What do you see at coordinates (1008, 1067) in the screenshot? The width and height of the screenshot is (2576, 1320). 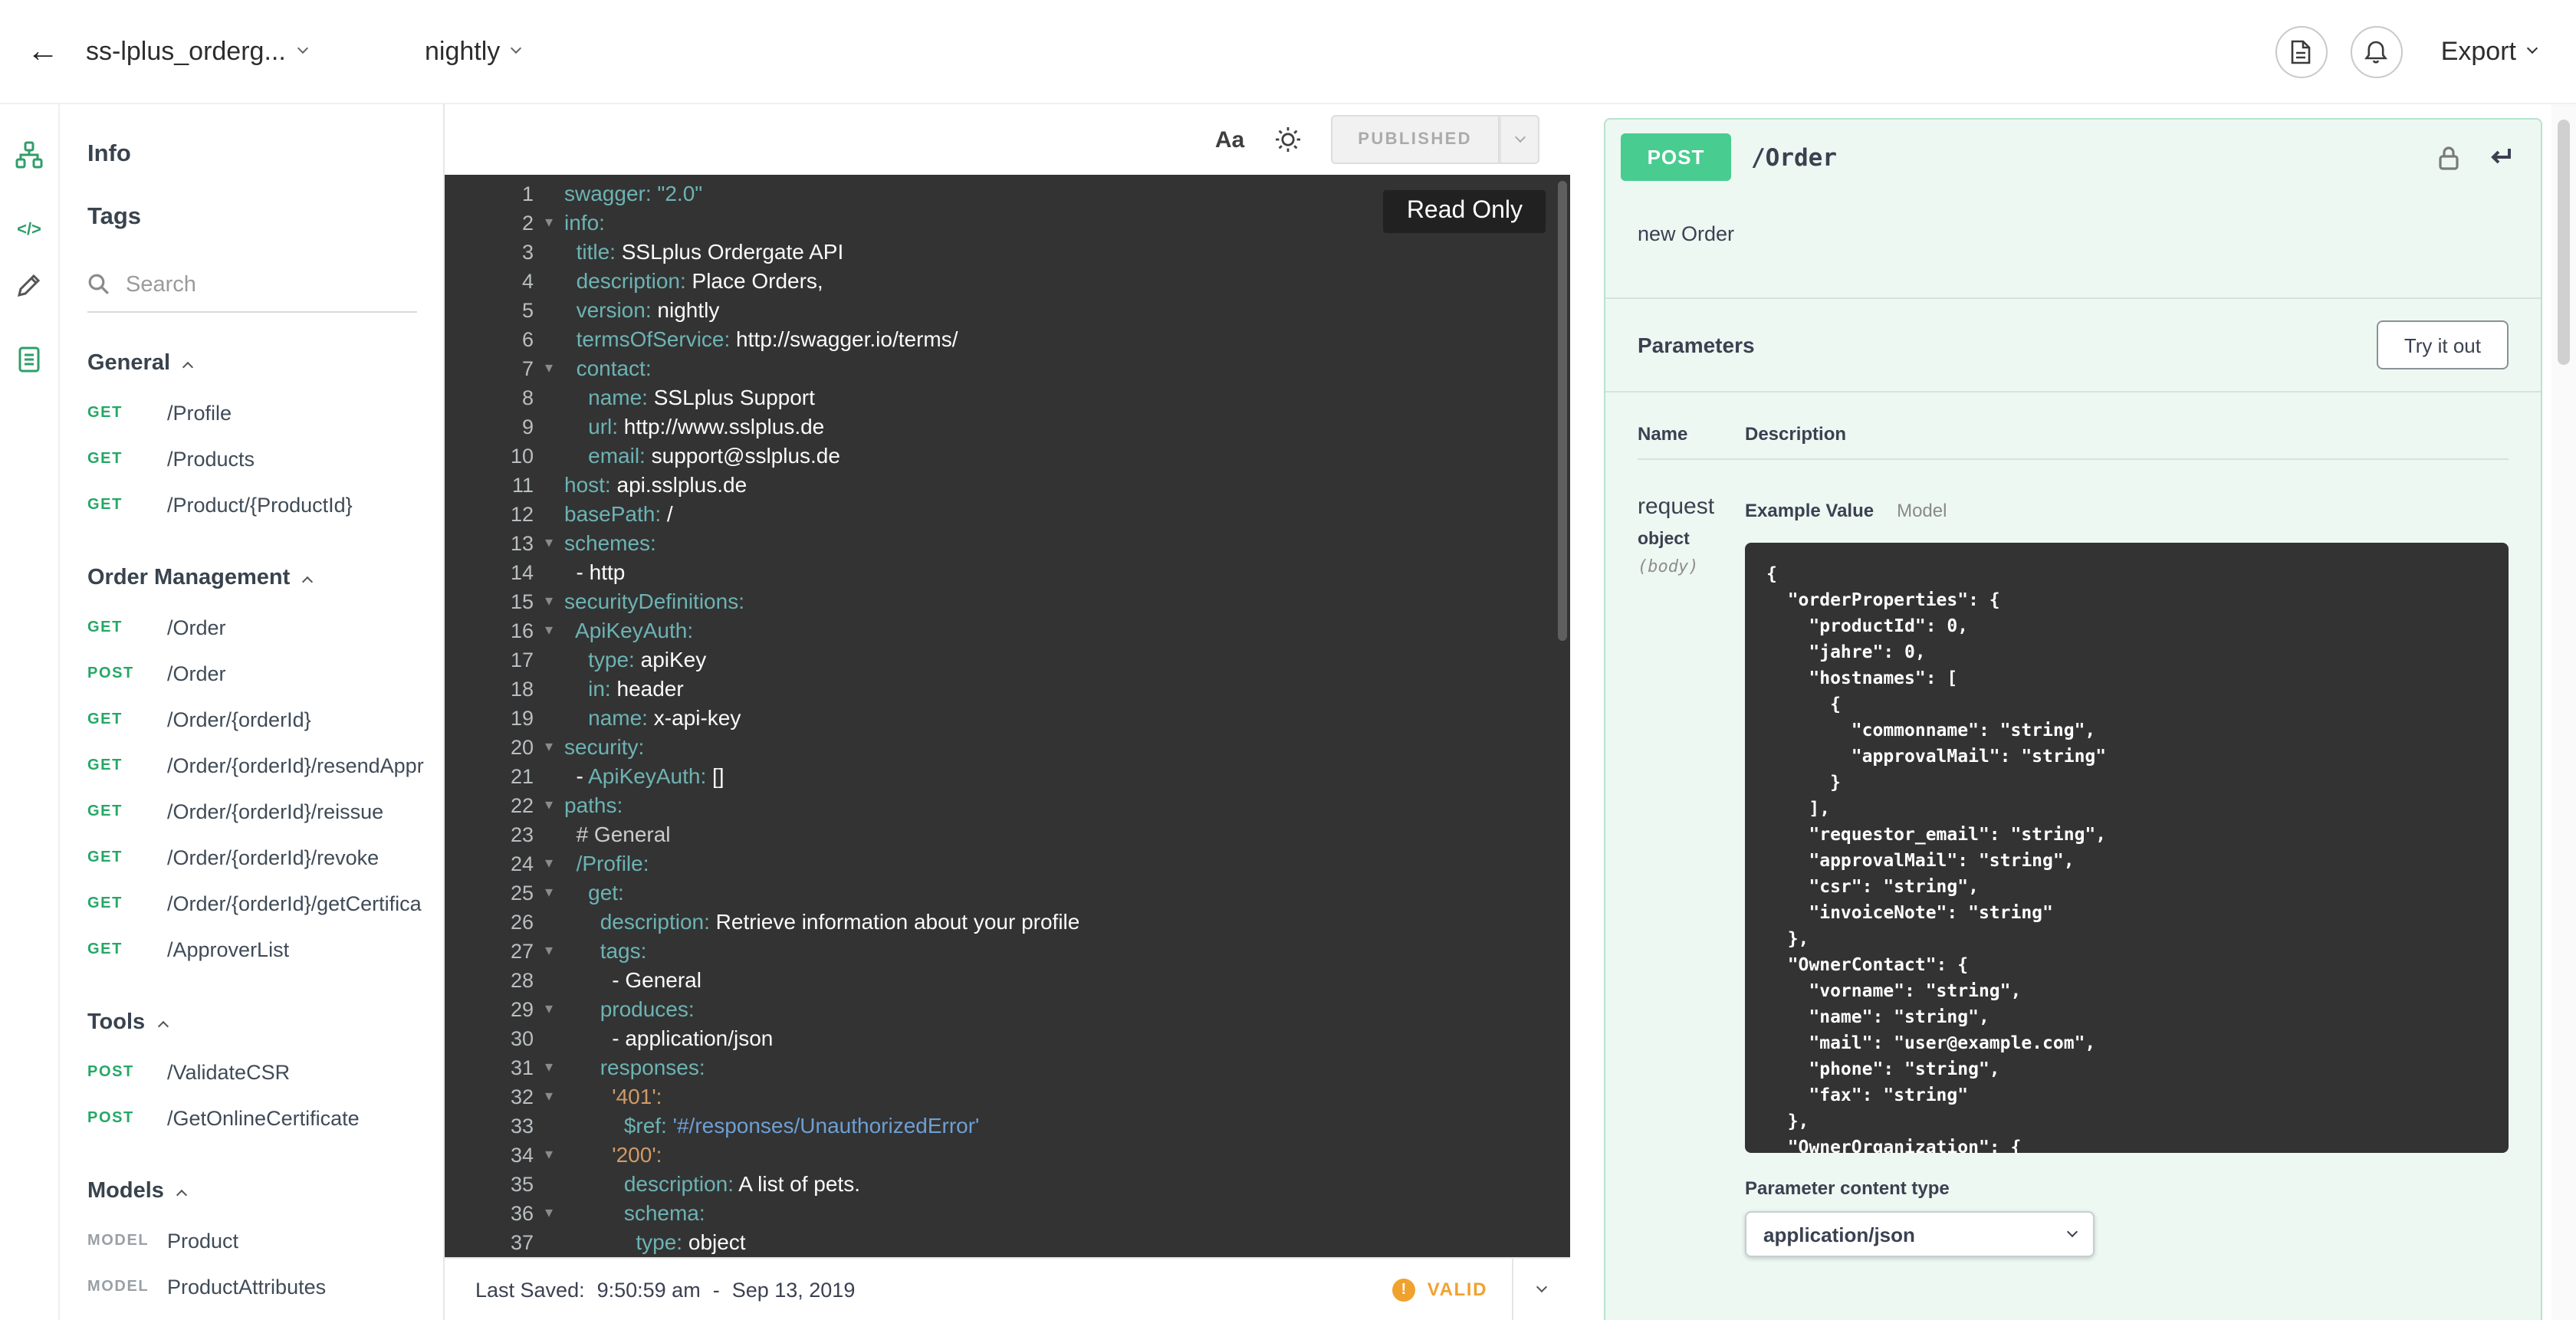 I see `code-line: 31 ▾ responses:` at bounding box center [1008, 1067].